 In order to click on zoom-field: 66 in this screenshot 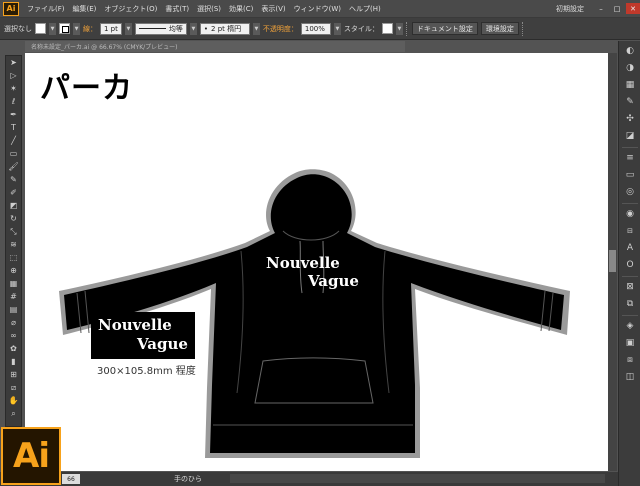, I will do `click(71, 479)`.